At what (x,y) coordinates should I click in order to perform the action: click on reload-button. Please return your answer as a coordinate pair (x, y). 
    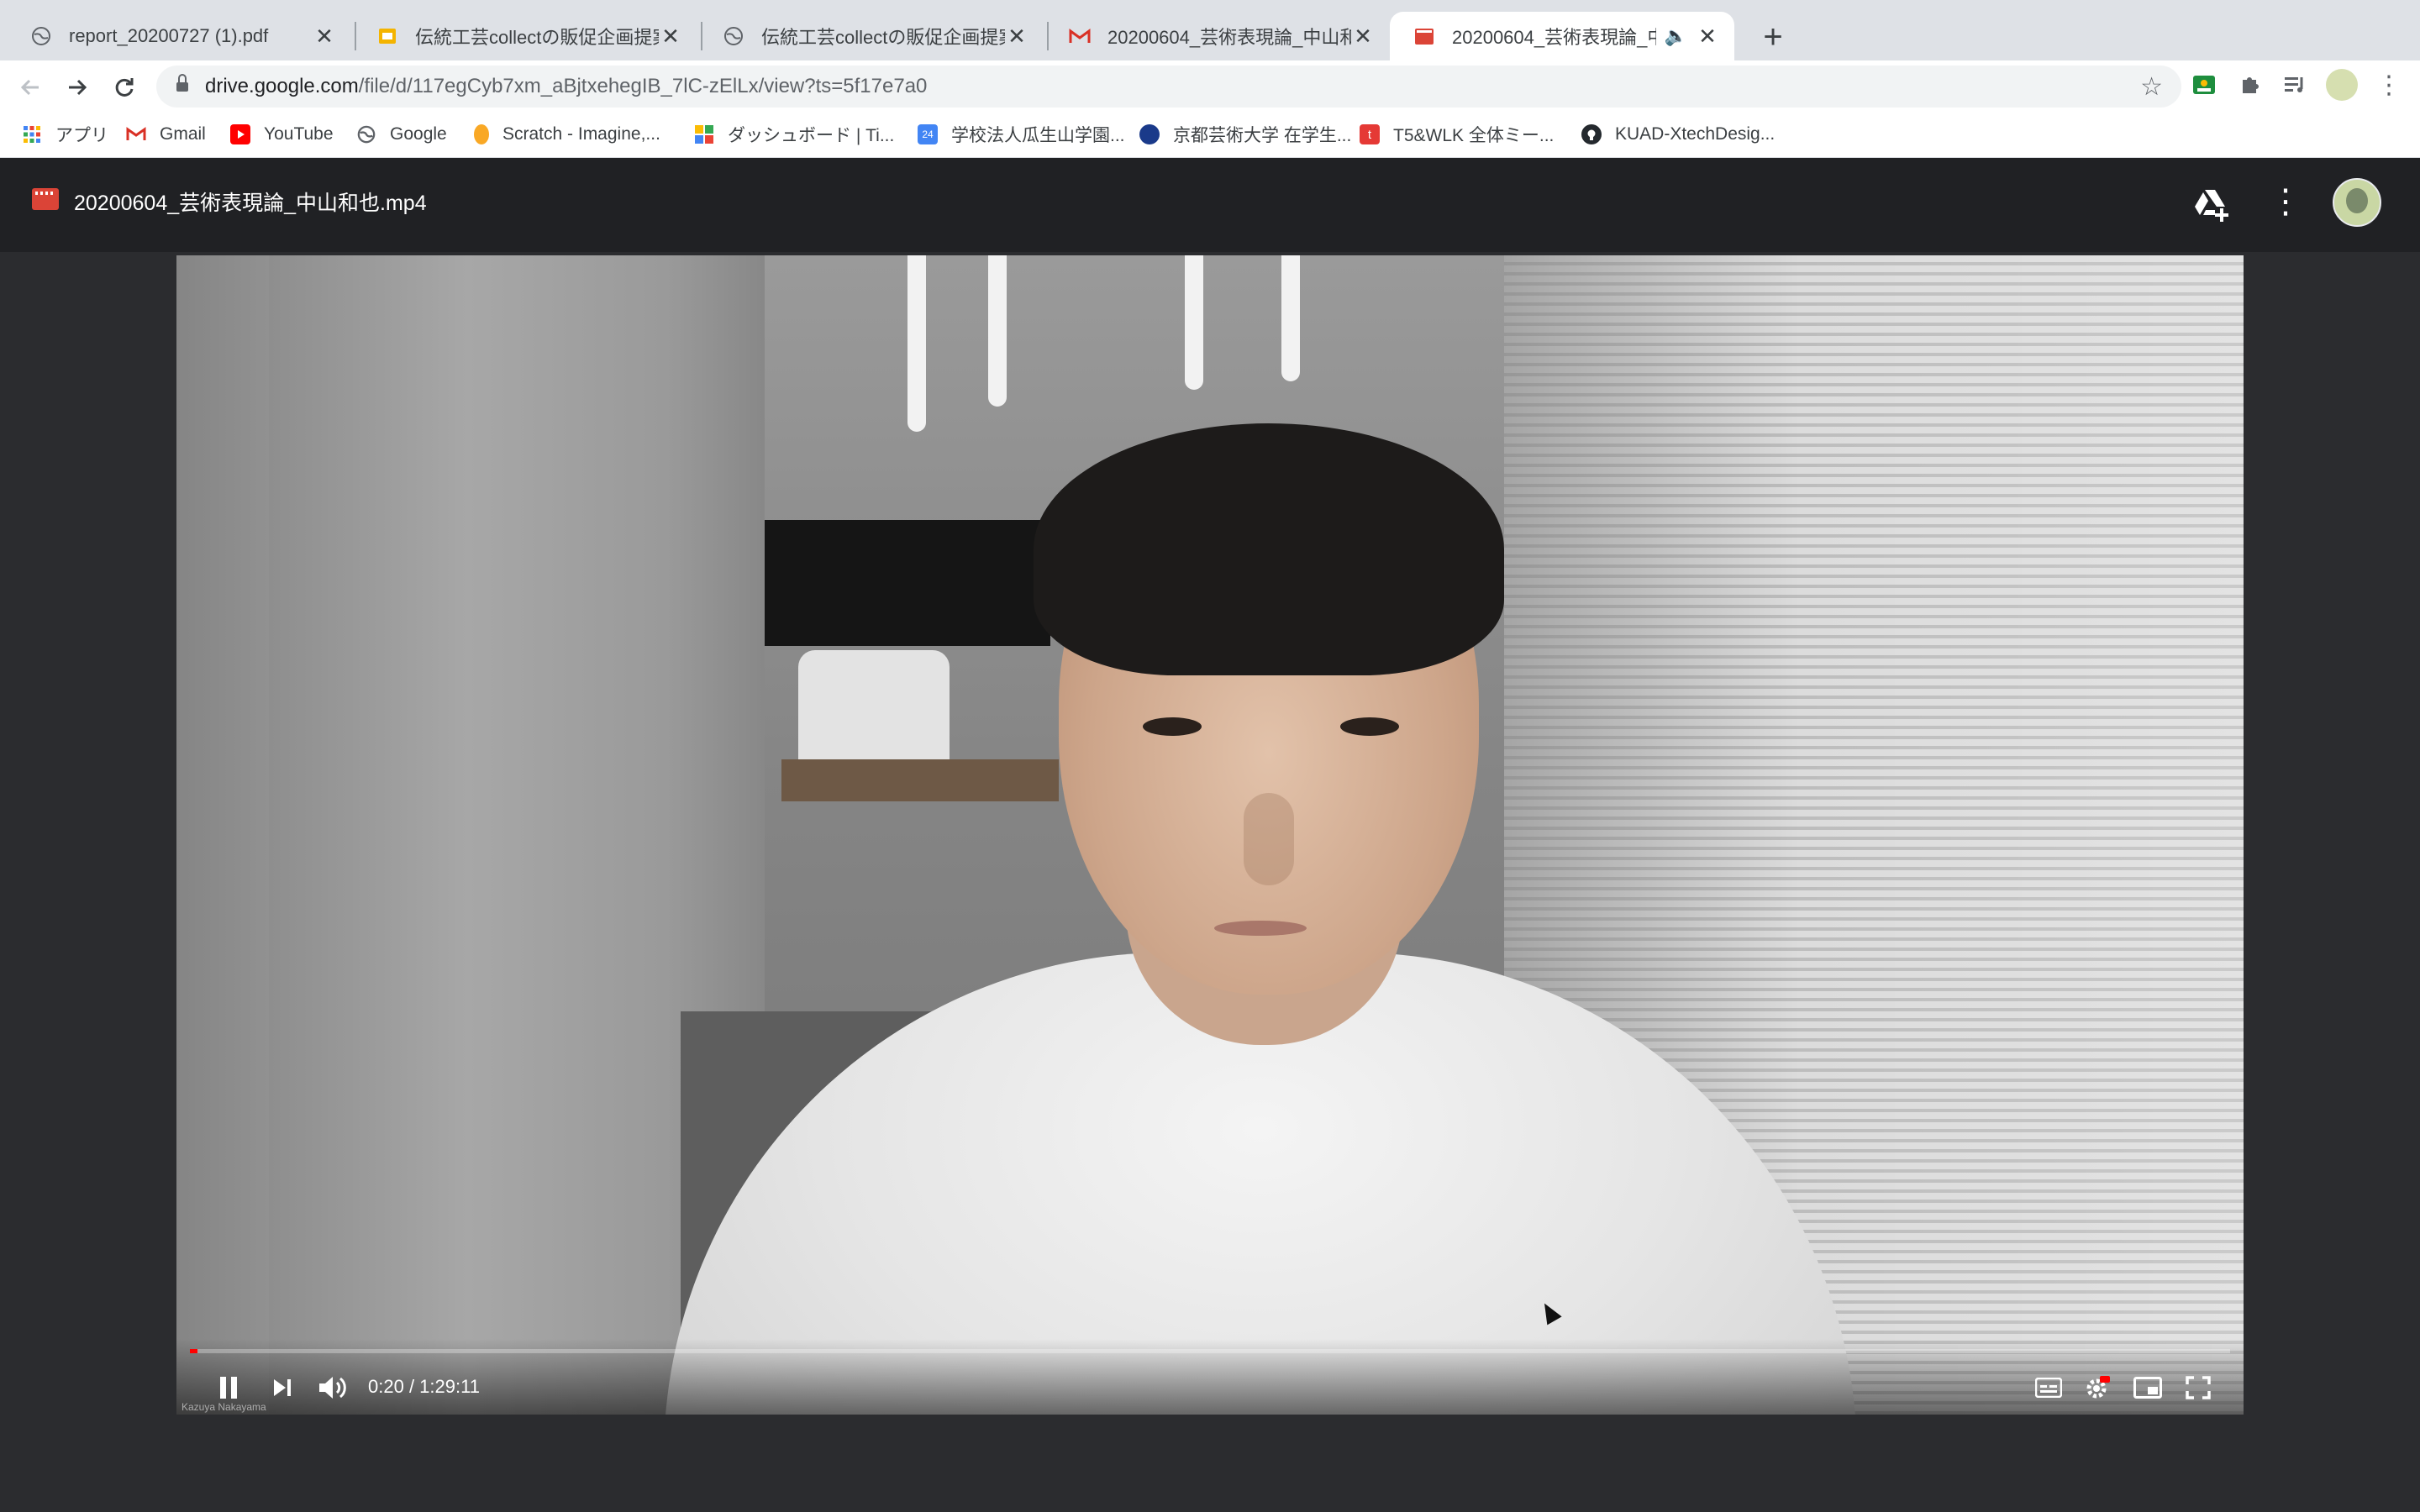
    Looking at the image, I should click on (124, 87).